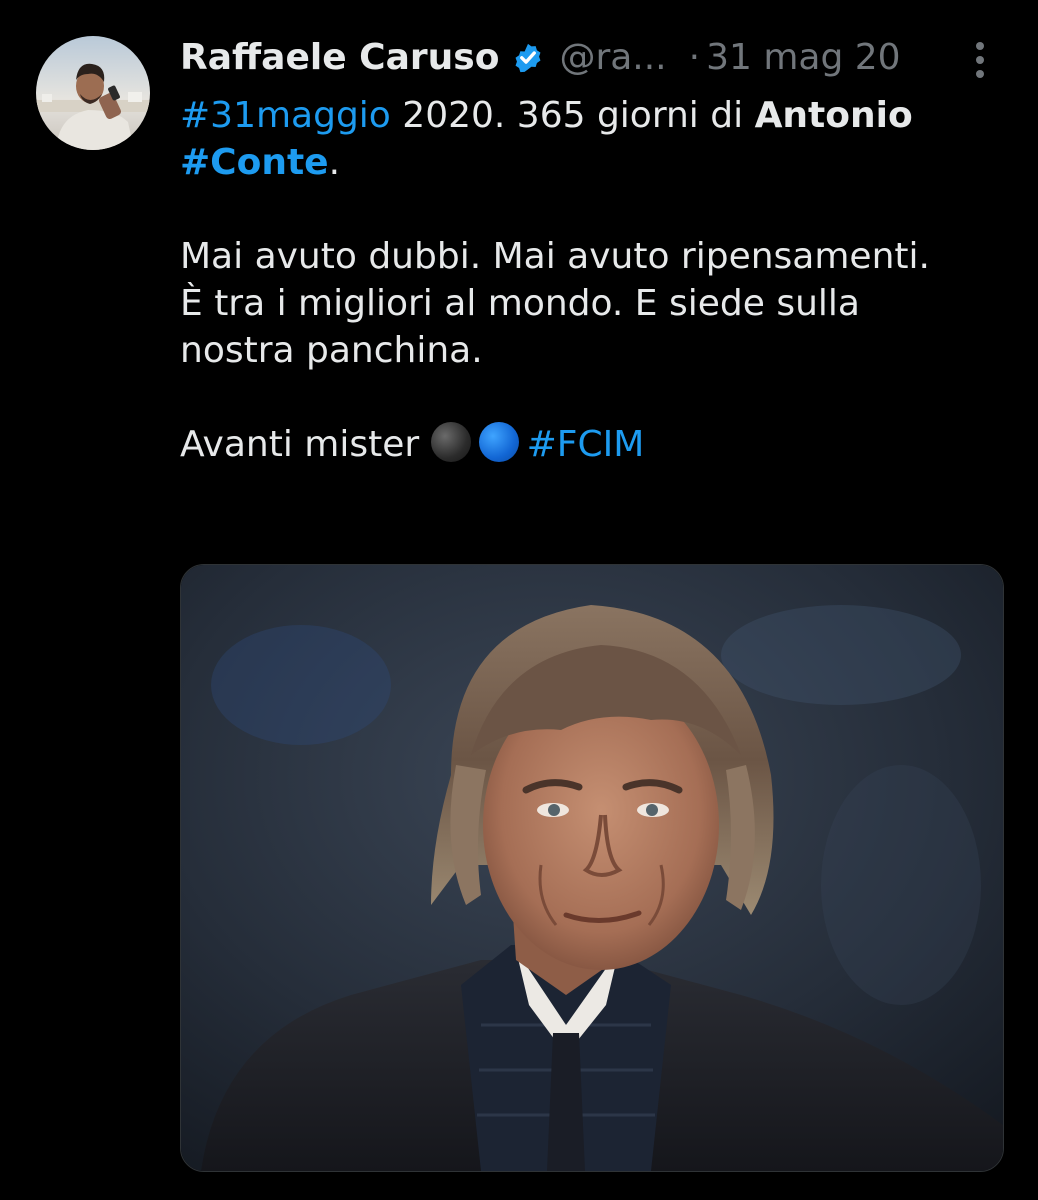 The width and height of the screenshot is (1038, 1200). I want to click on tweet-text-line-2: #Conte., so click(600, 162).